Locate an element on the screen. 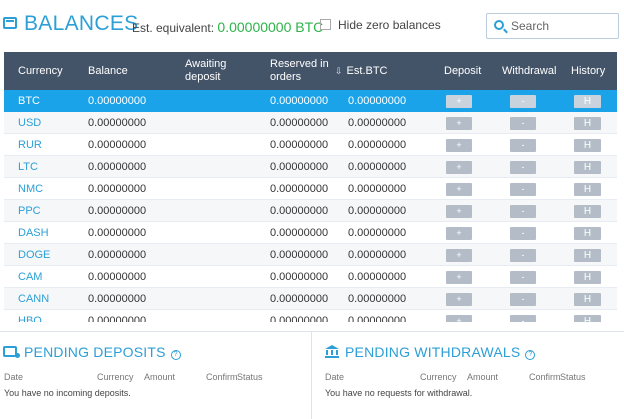  search-input is located at coordinates (563, 26).